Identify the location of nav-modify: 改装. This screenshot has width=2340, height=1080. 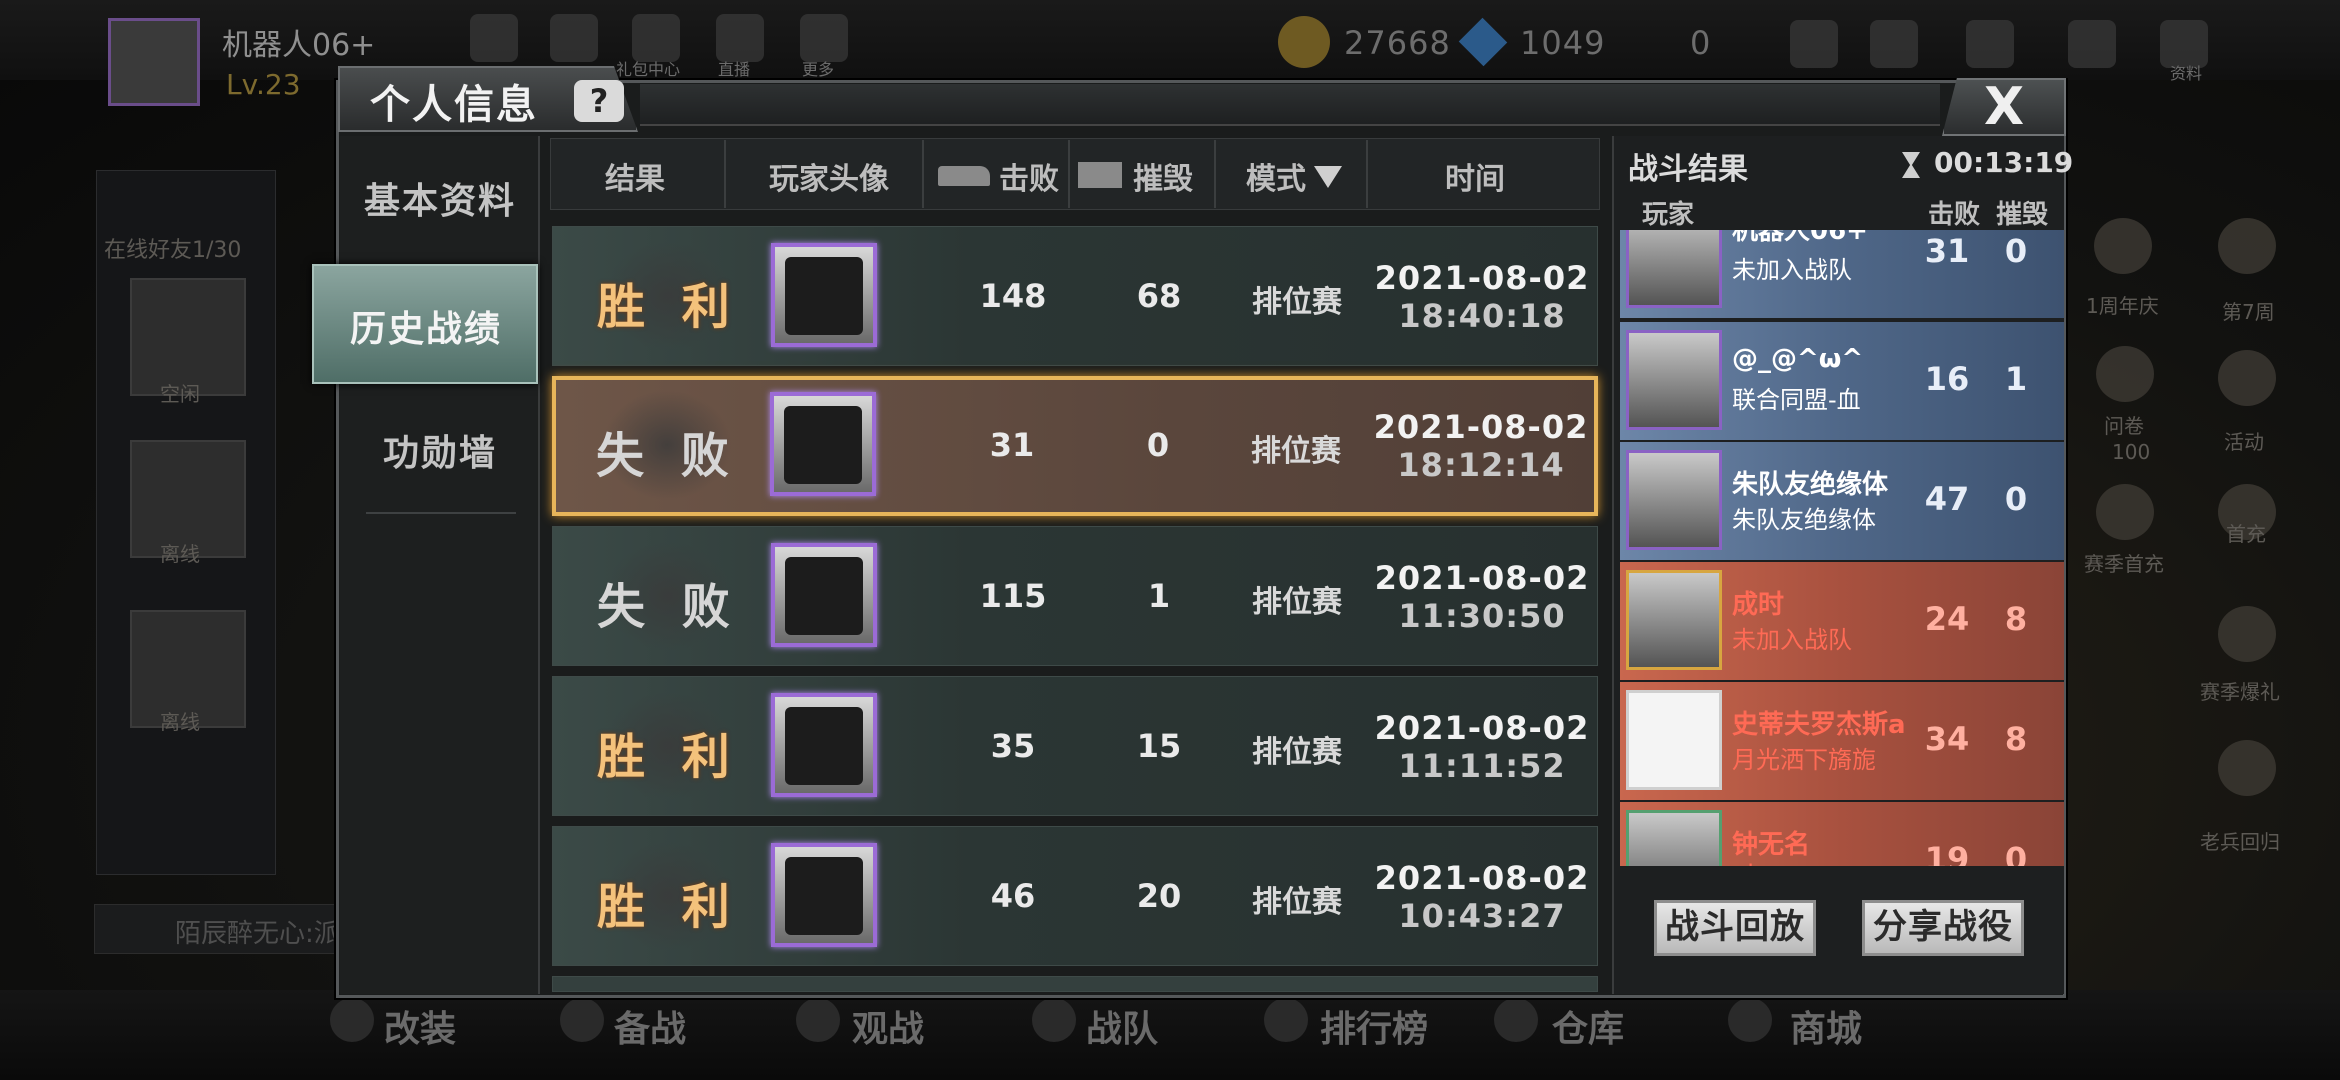
(420, 1026).